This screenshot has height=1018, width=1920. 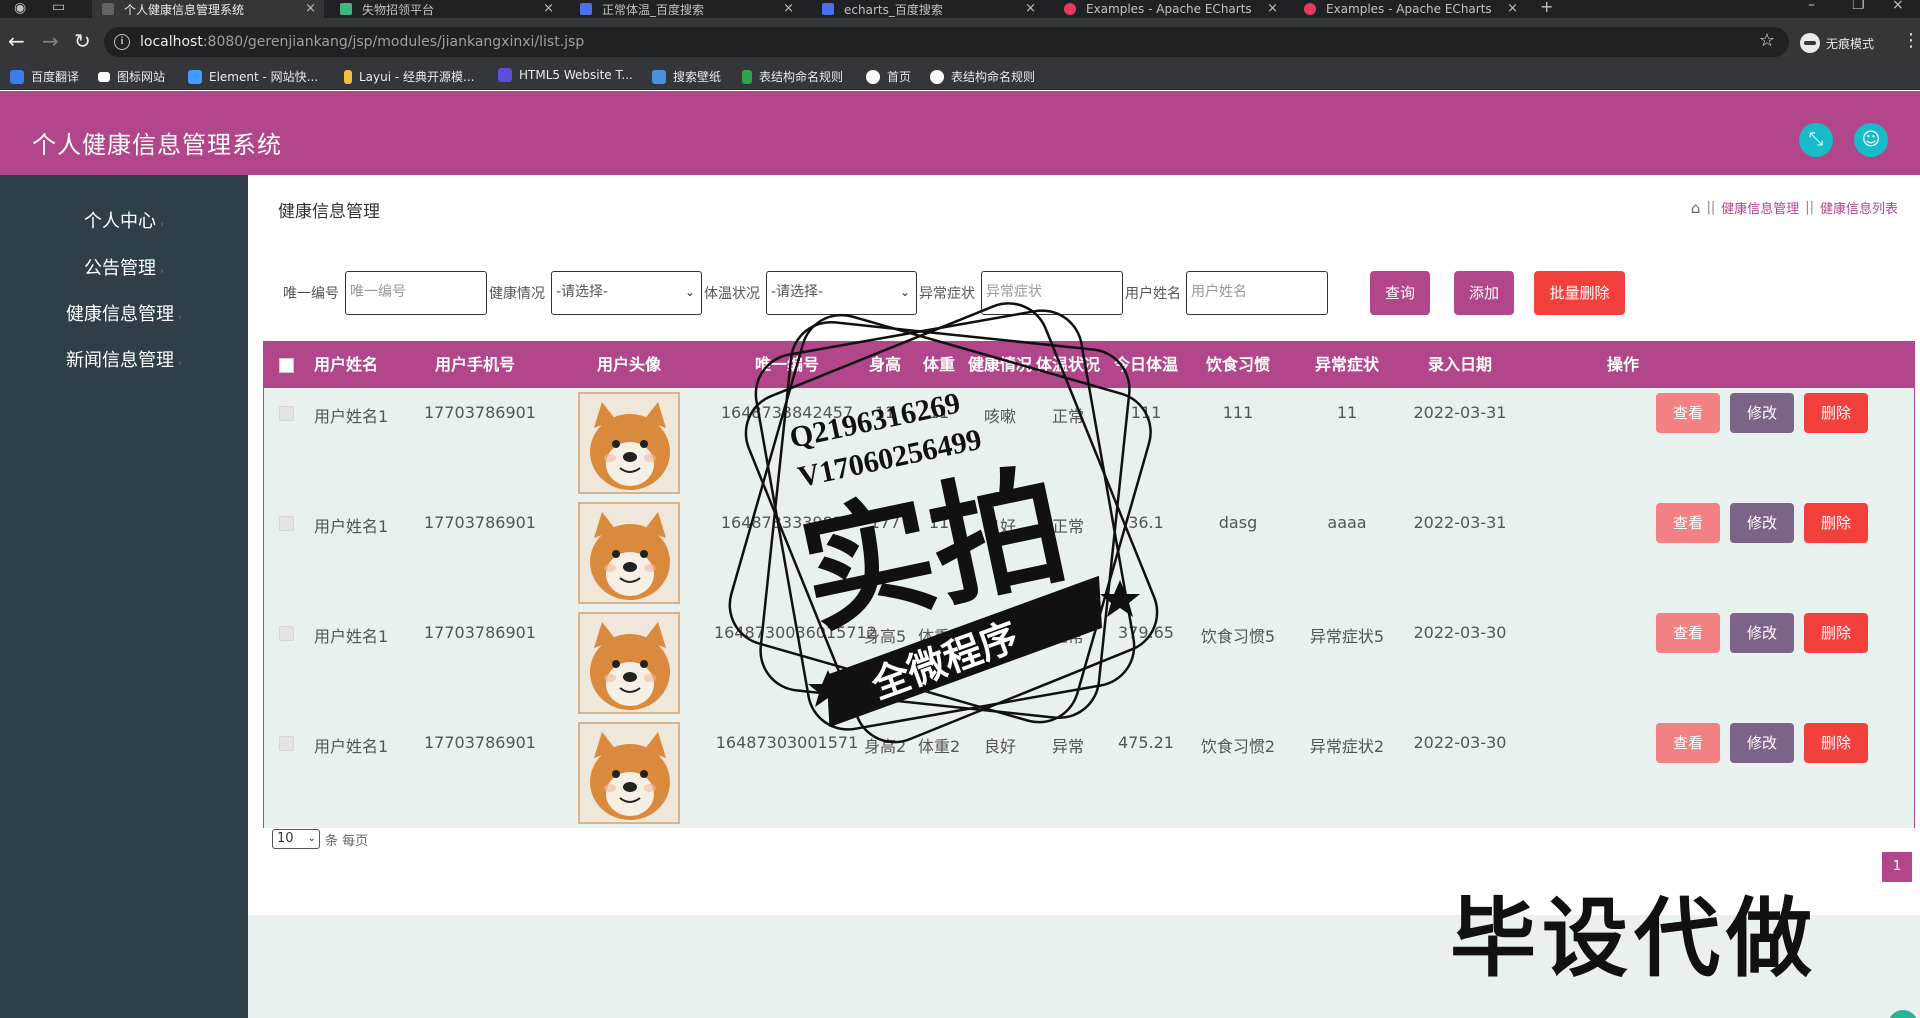 What do you see at coordinates (1897, 867) in the screenshot?
I see `pagination-page-1: 1` at bounding box center [1897, 867].